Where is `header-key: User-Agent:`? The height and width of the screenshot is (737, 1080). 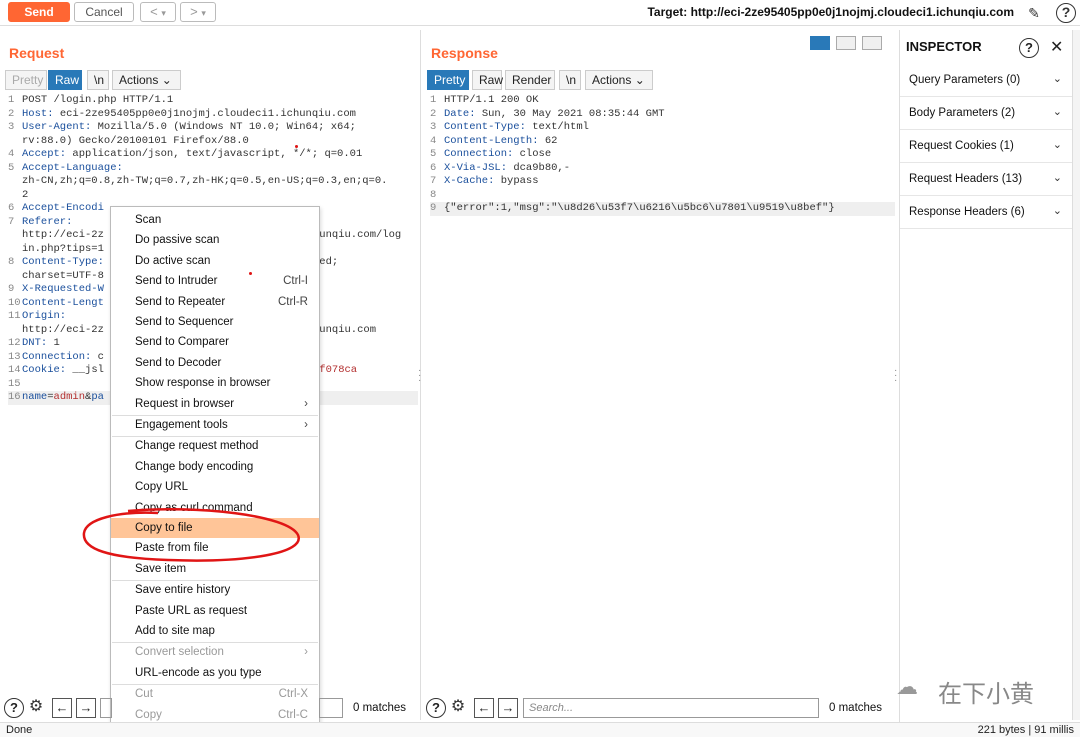 header-key: User-Agent: is located at coordinates (57, 127).